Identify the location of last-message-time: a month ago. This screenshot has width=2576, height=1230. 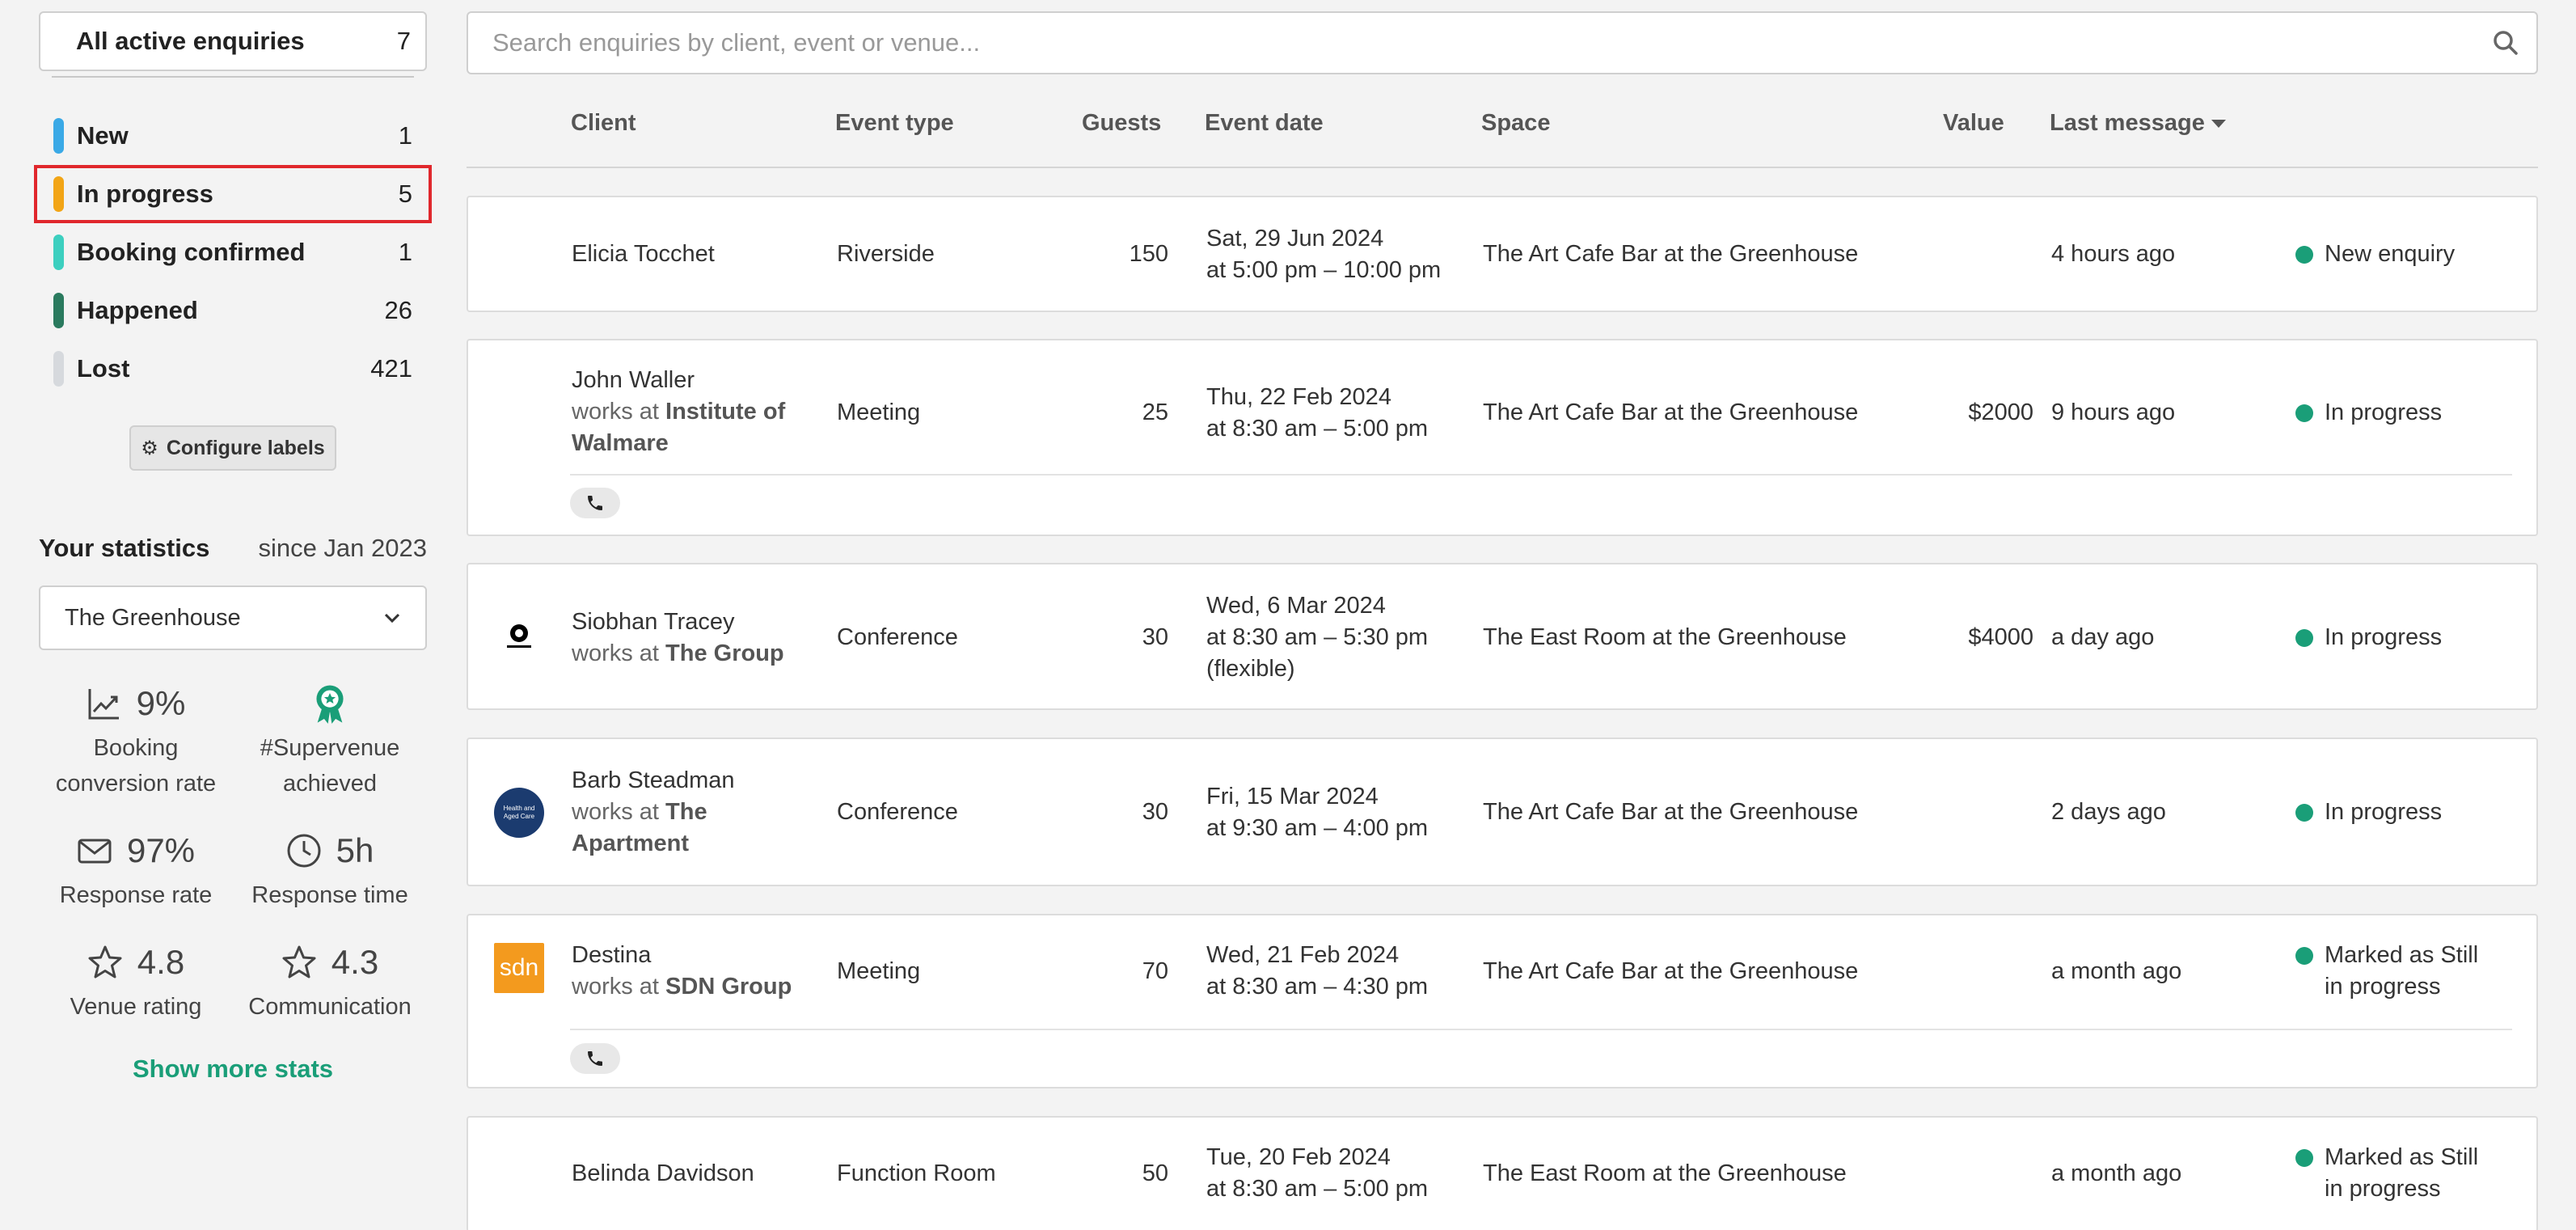
(2116, 971).